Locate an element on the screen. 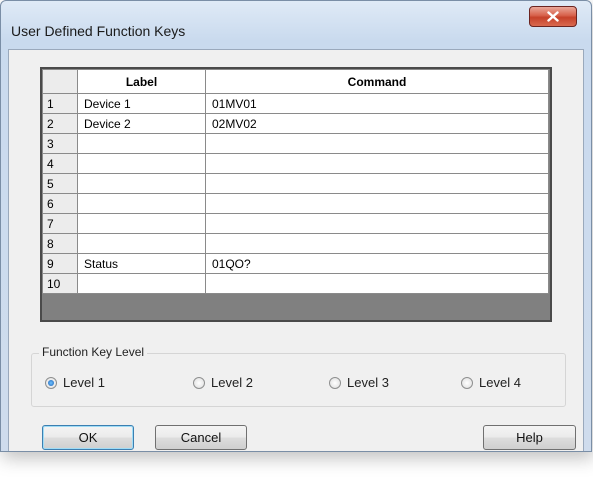 This screenshot has height=479, width=593. table-row: 5 is located at coordinates (295, 183).